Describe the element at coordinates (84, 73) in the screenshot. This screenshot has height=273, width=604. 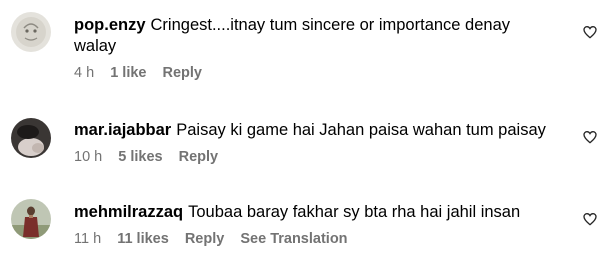
I see `comment-time: 4 h` at that location.